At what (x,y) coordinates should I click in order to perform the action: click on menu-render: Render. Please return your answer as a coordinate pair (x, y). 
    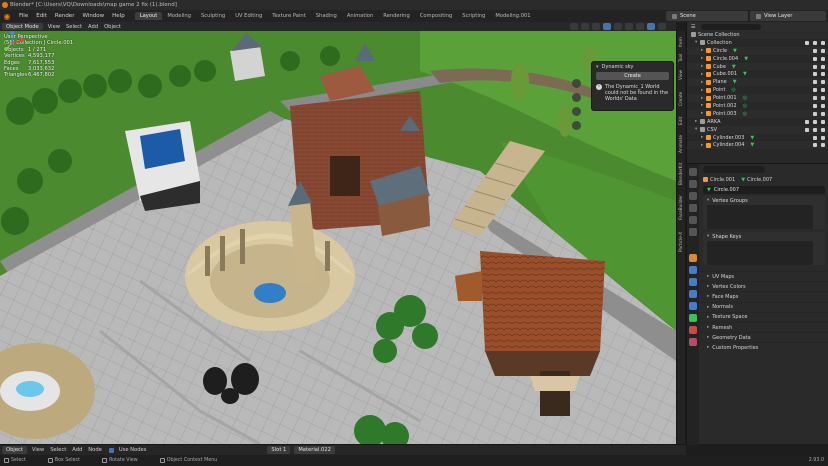
    Looking at the image, I should click on (65, 16).